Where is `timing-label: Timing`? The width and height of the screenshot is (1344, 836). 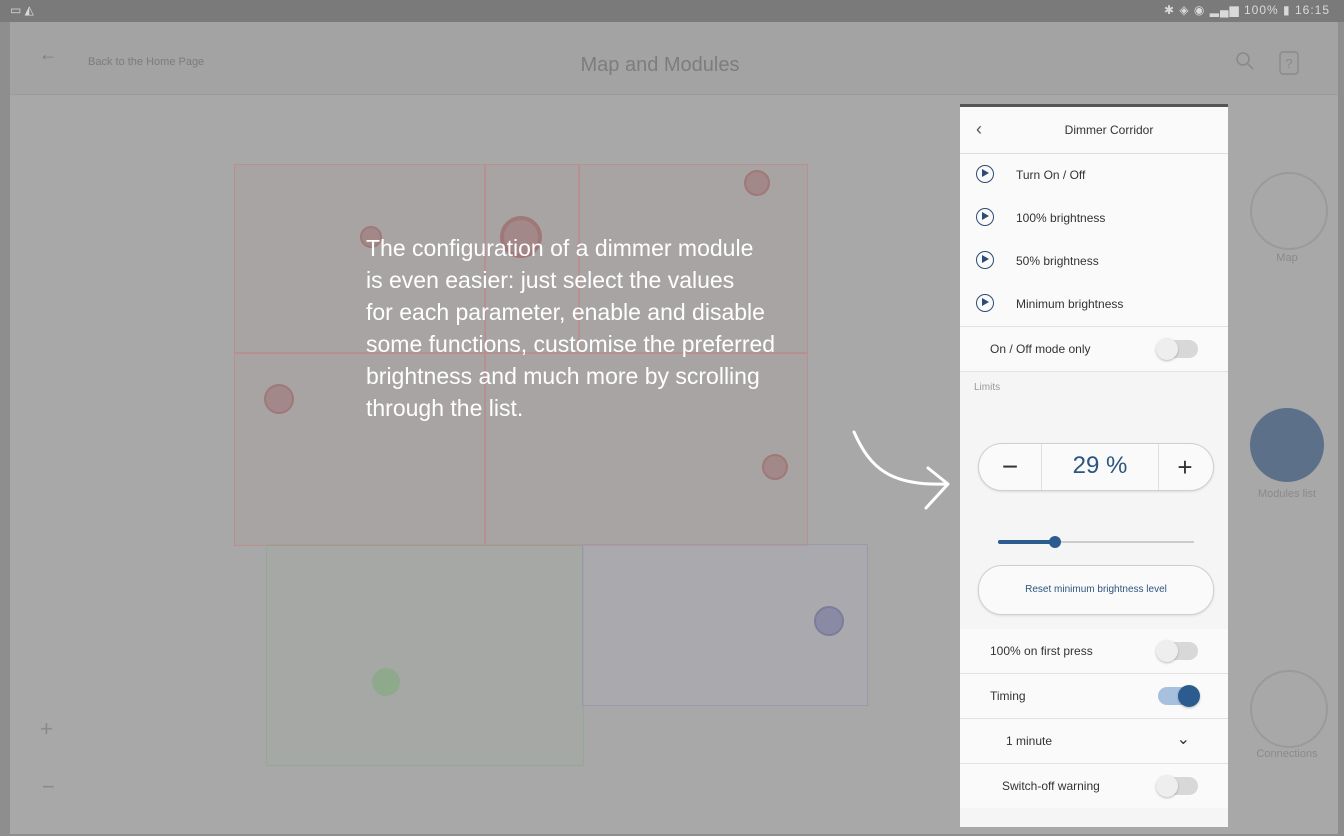
timing-label: Timing is located at coordinates (1008, 696).